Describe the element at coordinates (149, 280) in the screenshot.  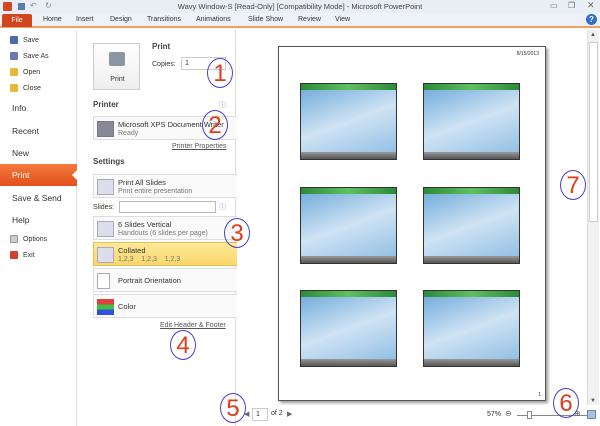
I see `dropdown-title: Portrait Orientation` at that location.